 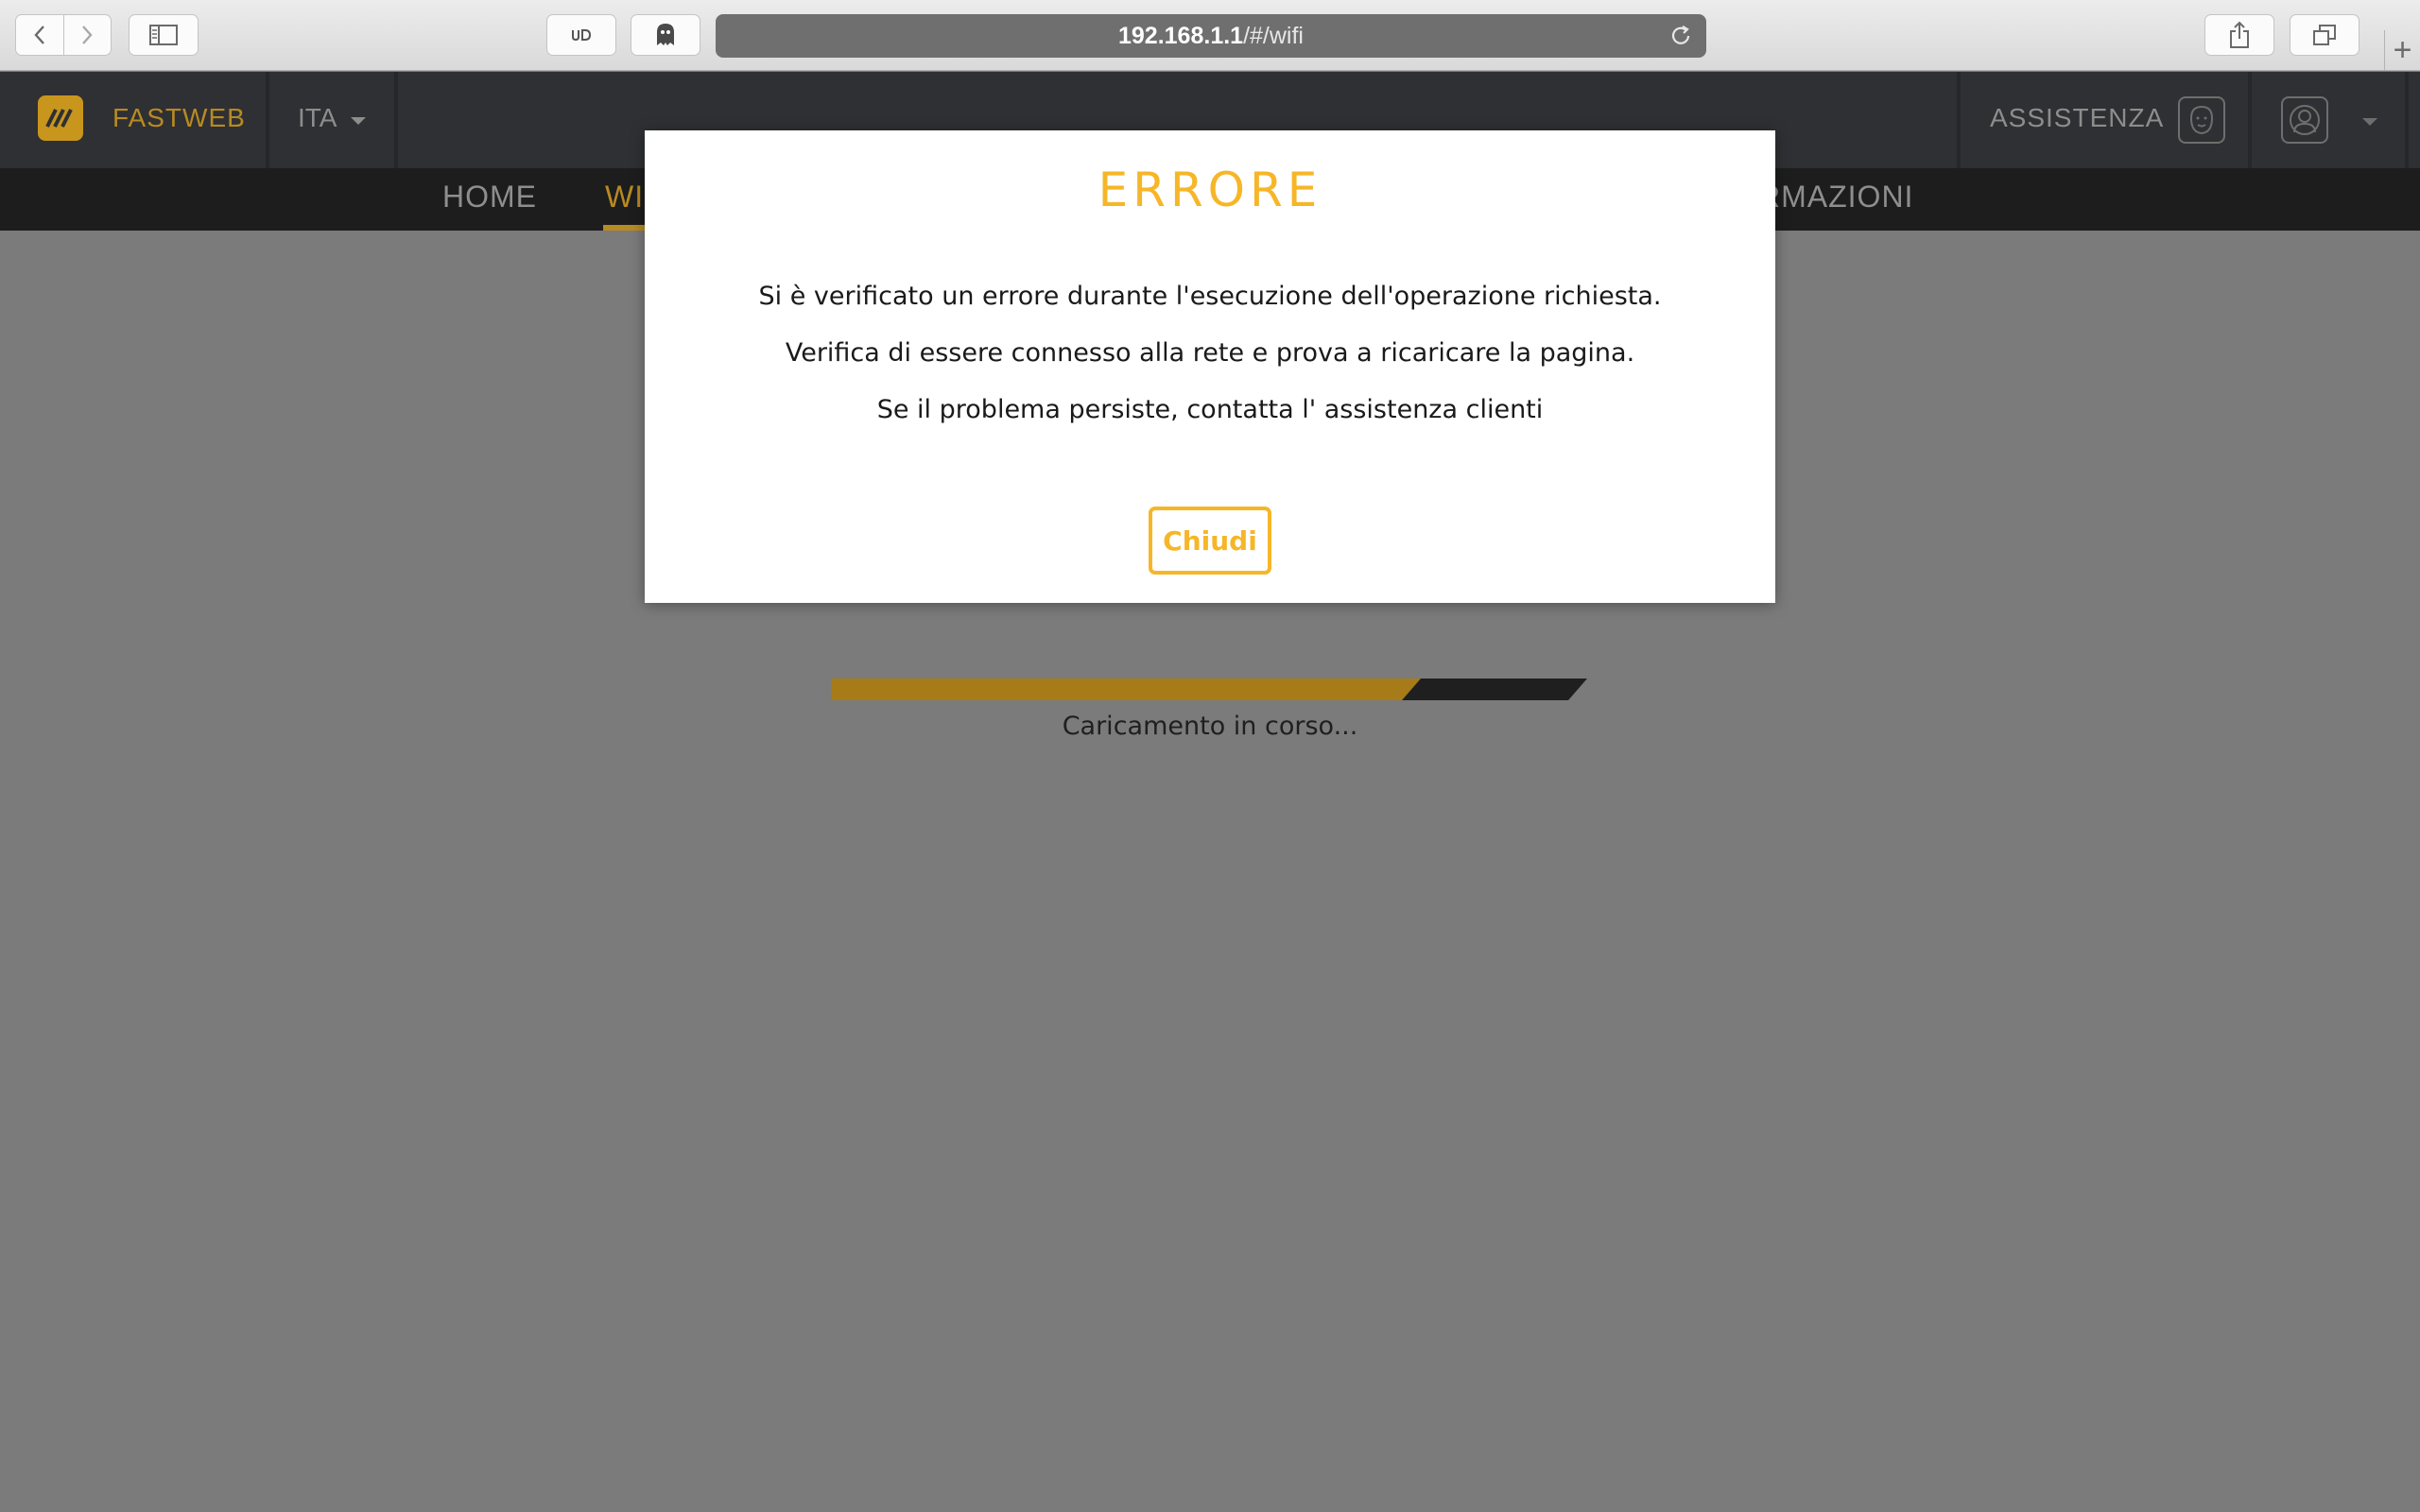 What do you see at coordinates (1210, 541) in the screenshot?
I see `close-button: Chiudi` at bounding box center [1210, 541].